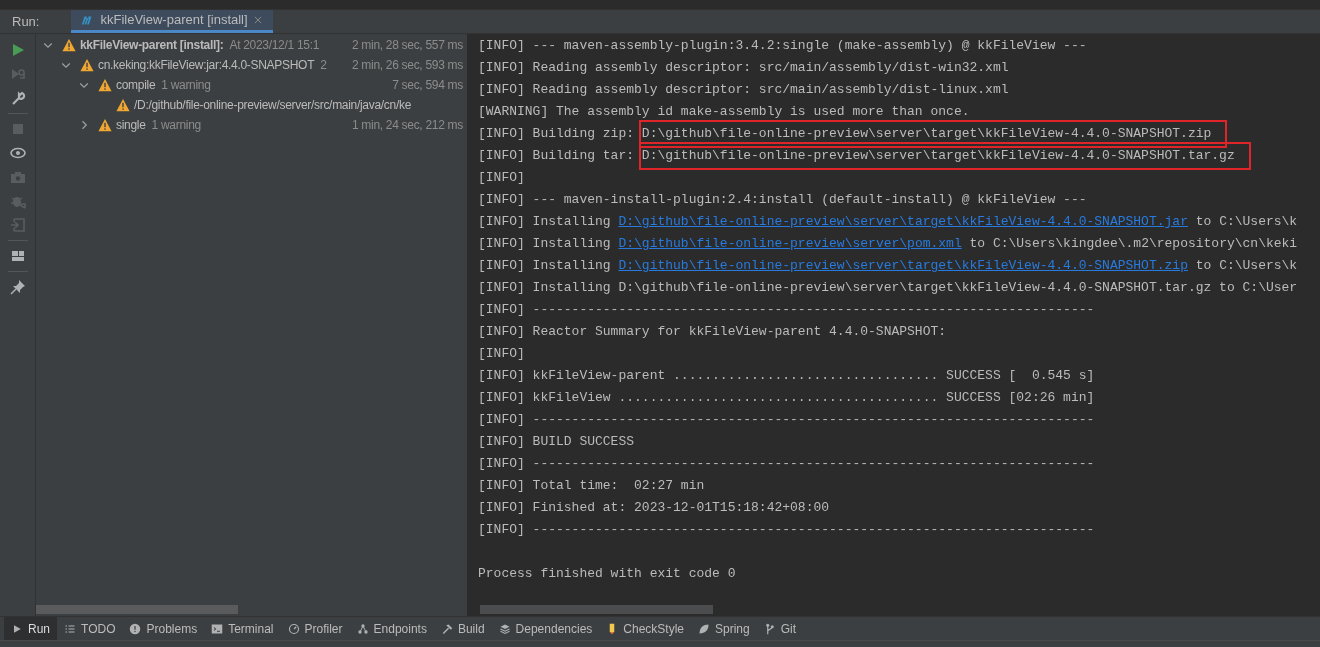  I want to click on console-text: [INFO] Finished at: 2023-12-01T15:18:42+08:00, so click(654, 508).